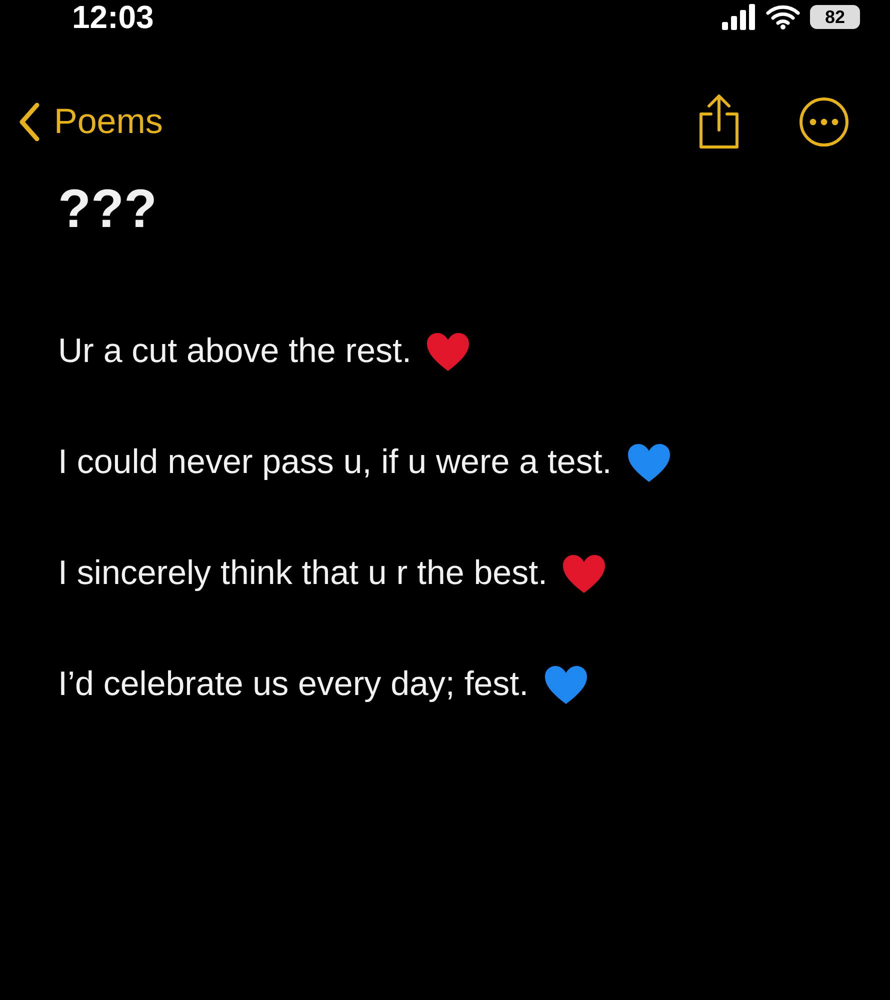 This screenshot has height=1000, width=890. What do you see at coordinates (739, 17) in the screenshot?
I see `signal-icon` at bounding box center [739, 17].